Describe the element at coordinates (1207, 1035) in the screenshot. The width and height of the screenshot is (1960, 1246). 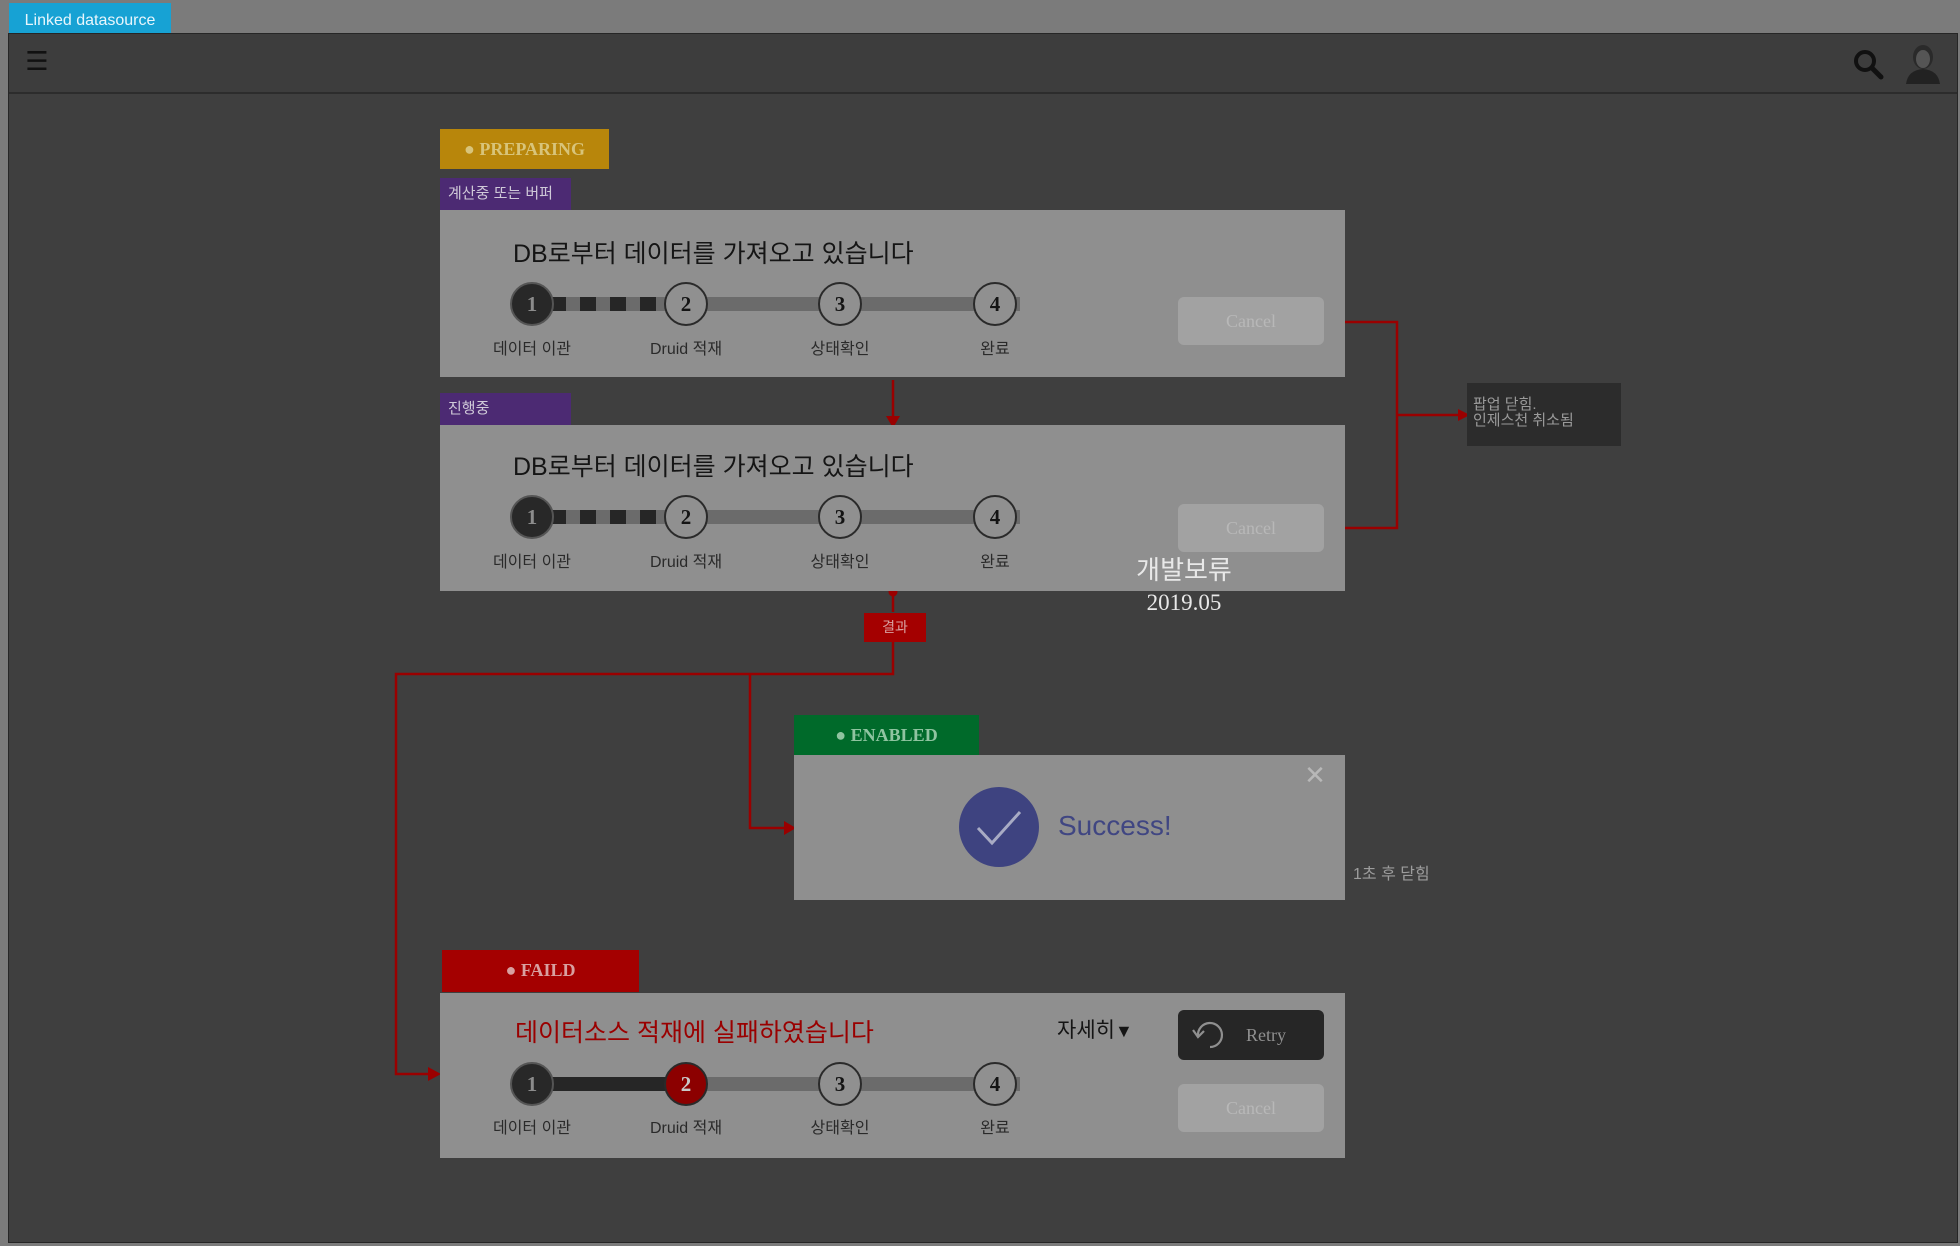
I see `retry-icon` at that location.